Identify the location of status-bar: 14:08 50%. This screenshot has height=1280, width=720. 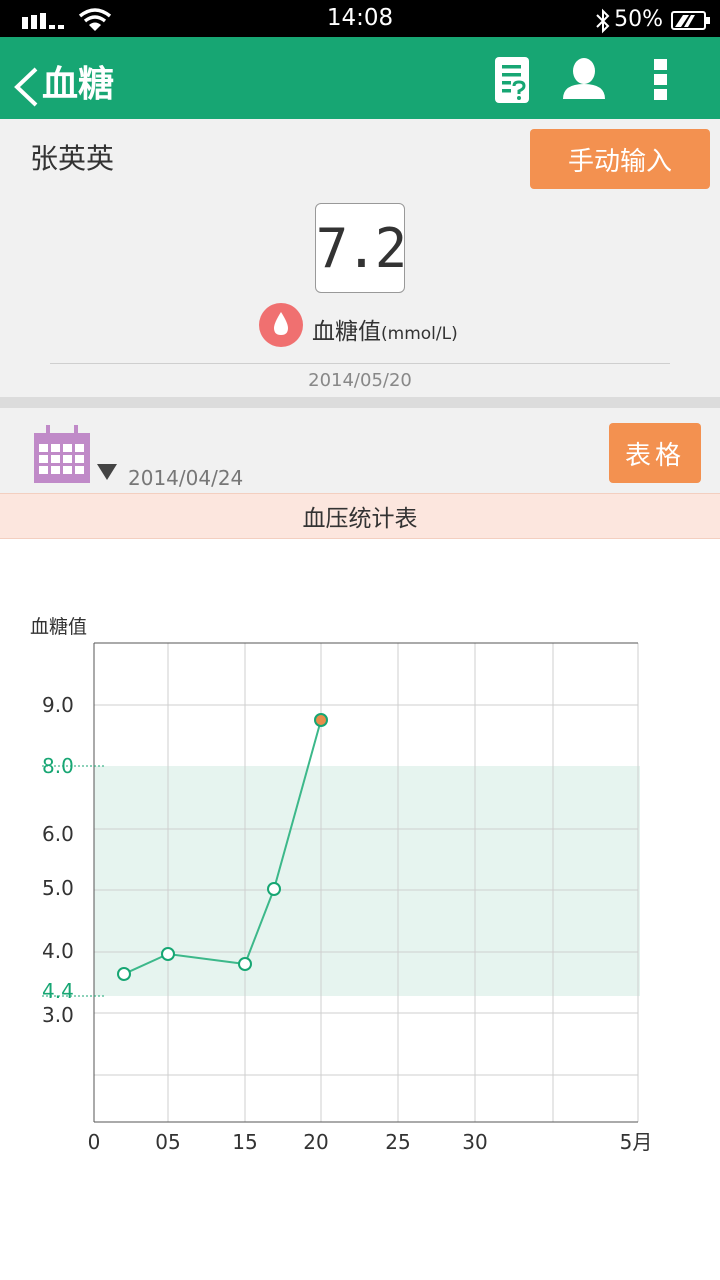
(360, 18).